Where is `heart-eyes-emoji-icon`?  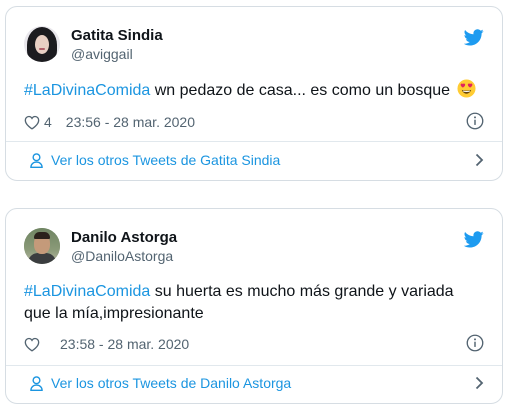 heart-eyes-emoji-icon is located at coordinates (466, 88).